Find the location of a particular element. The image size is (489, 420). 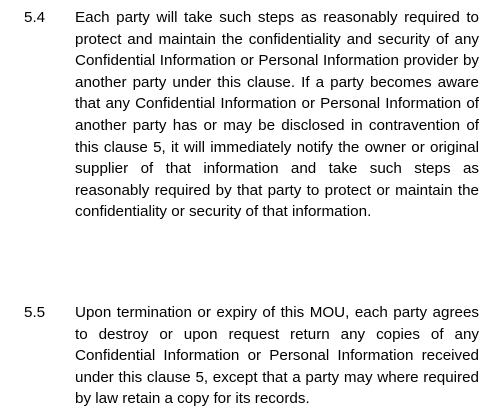

clause-number: 5.4 is located at coordinates (35, 17).